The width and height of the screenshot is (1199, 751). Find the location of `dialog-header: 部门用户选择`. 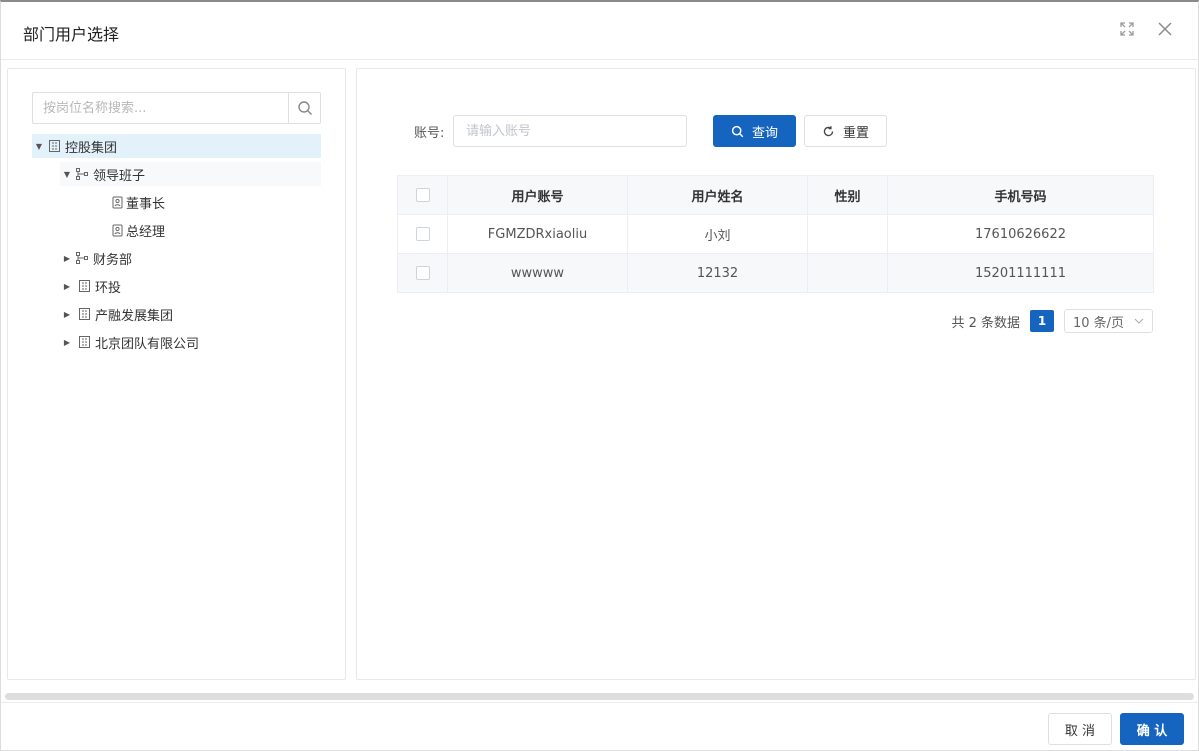

dialog-header: 部门用户选择 is located at coordinates (599, 31).